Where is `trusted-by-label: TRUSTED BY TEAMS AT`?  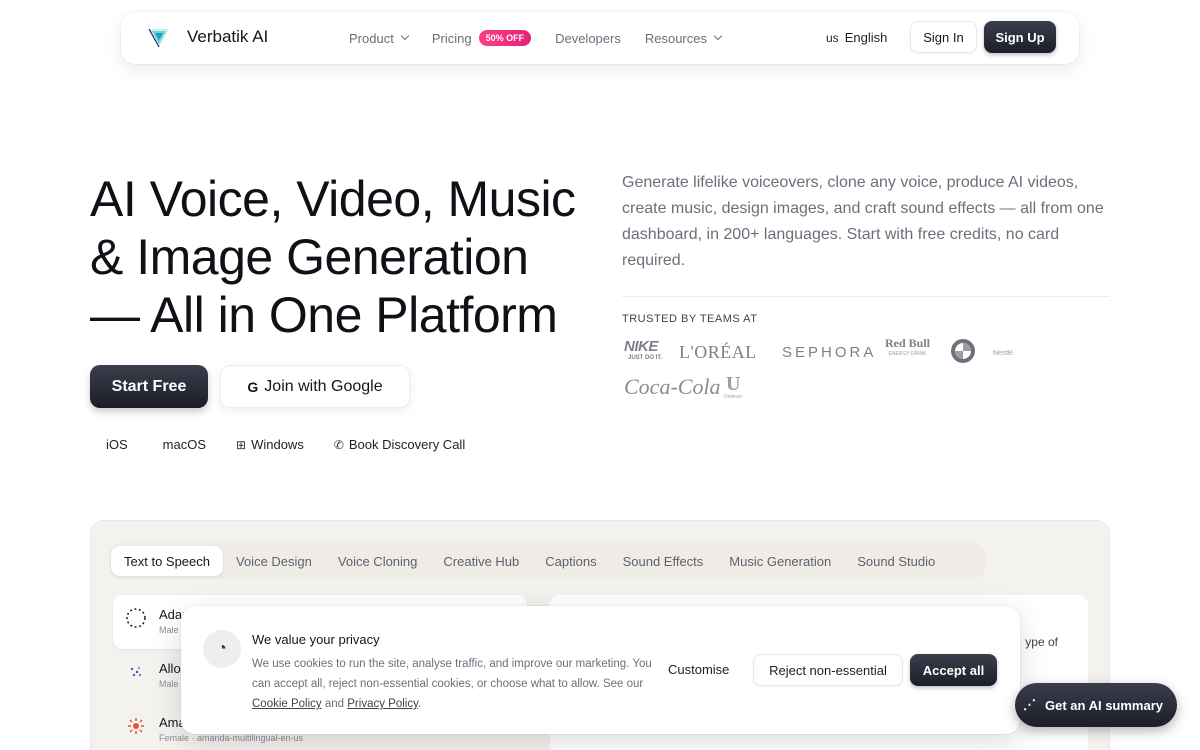
trusted-by-label: TRUSTED BY TEAMS AT is located at coordinates (690, 319).